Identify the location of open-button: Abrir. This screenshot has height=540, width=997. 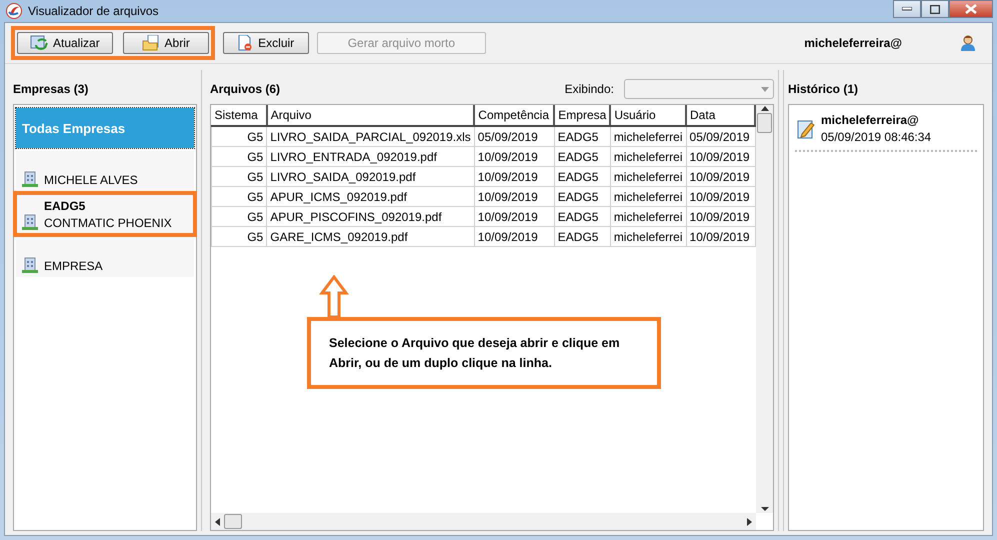
(165, 43).